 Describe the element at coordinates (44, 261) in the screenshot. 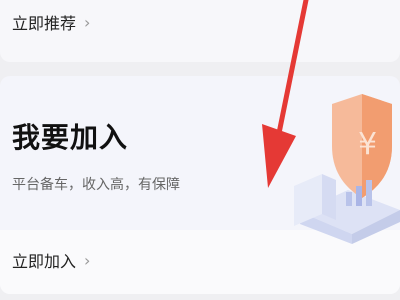

I see `join-now-label: 立即加入` at that location.